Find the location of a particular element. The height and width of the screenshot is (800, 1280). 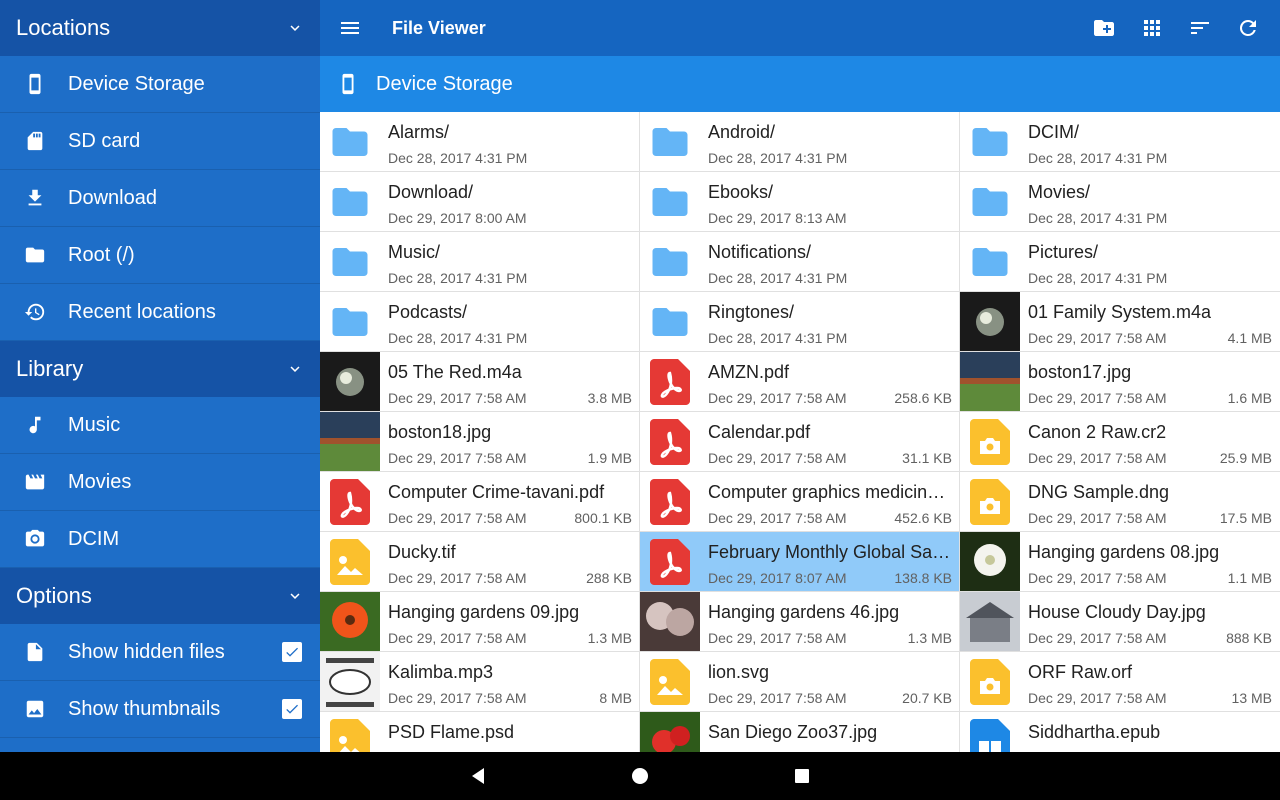

new-folder-icon is located at coordinates (1104, 28).